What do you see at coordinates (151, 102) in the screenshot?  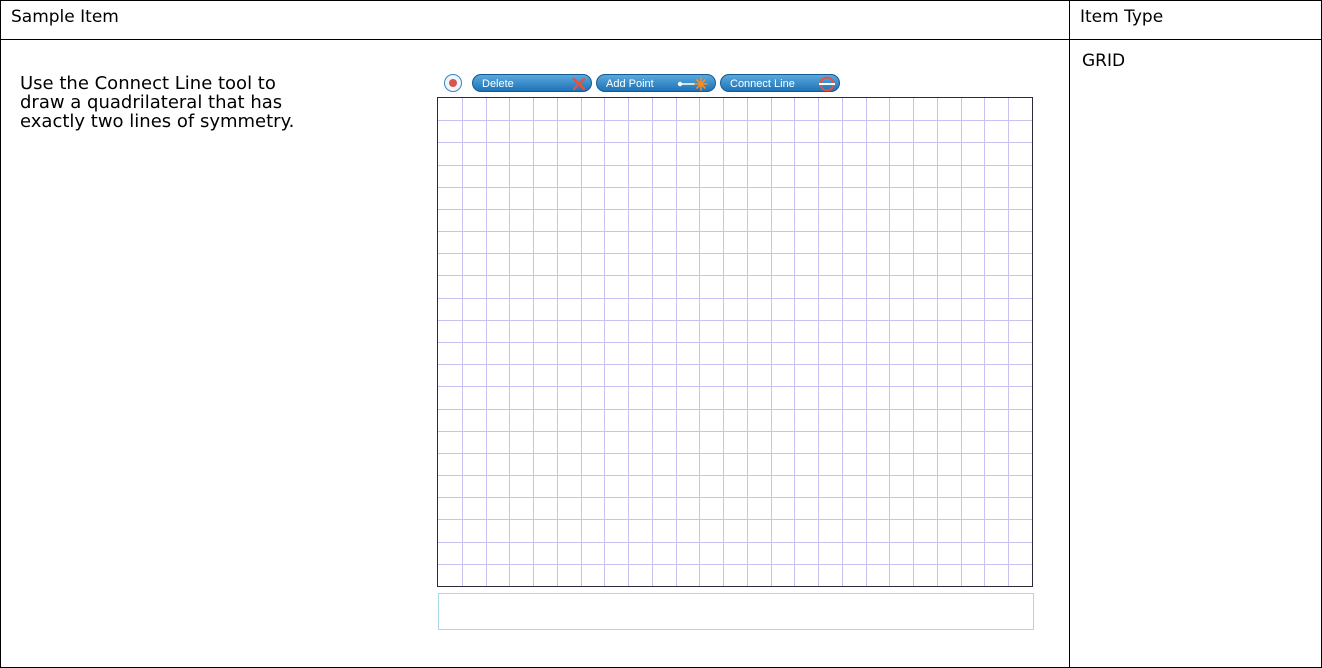 I see `prompt-line: draw a quadrilateral that has` at bounding box center [151, 102].